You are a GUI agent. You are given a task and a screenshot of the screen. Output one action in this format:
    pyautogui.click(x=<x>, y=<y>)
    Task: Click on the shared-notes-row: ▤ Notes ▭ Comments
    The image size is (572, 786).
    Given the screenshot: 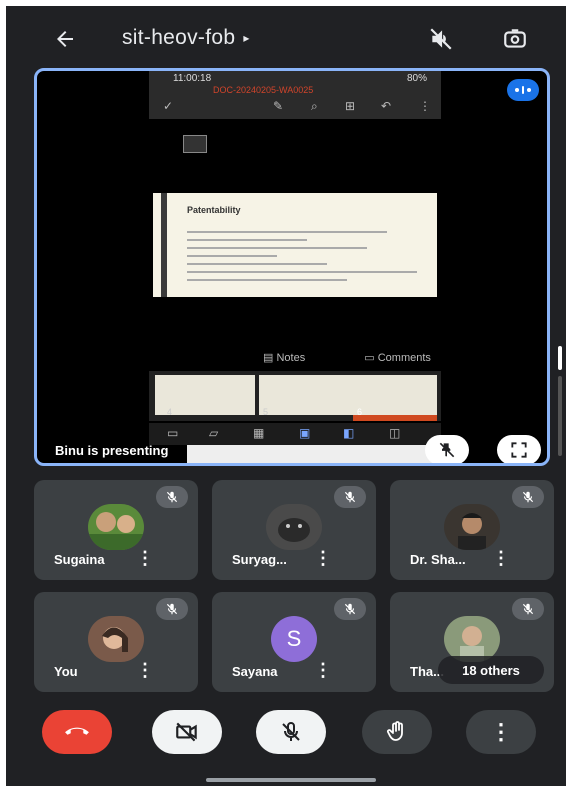 What is the action you would take?
    pyautogui.click(x=375, y=357)
    